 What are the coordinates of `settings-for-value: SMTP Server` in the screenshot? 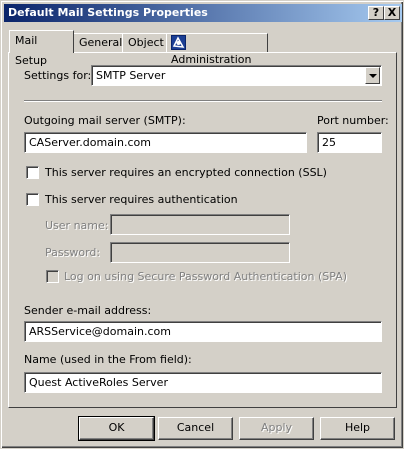 It's located at (131, 75).